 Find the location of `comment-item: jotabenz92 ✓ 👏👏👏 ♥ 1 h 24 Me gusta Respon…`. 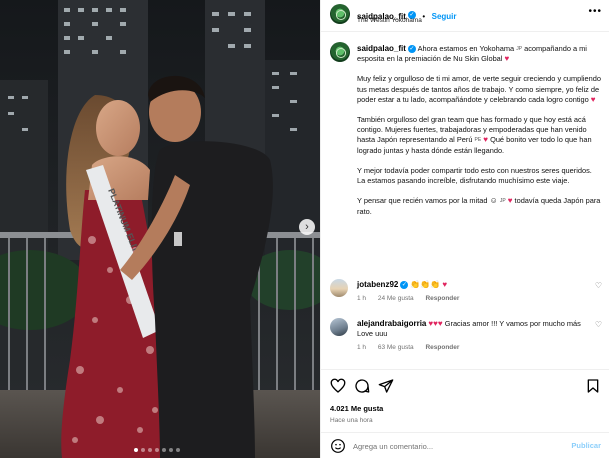

comment-item: jotabenz92 ✓ 👏👏👏 ♥ 1 h 24 Me gusta Respon… is located at coordinates (465, 297).